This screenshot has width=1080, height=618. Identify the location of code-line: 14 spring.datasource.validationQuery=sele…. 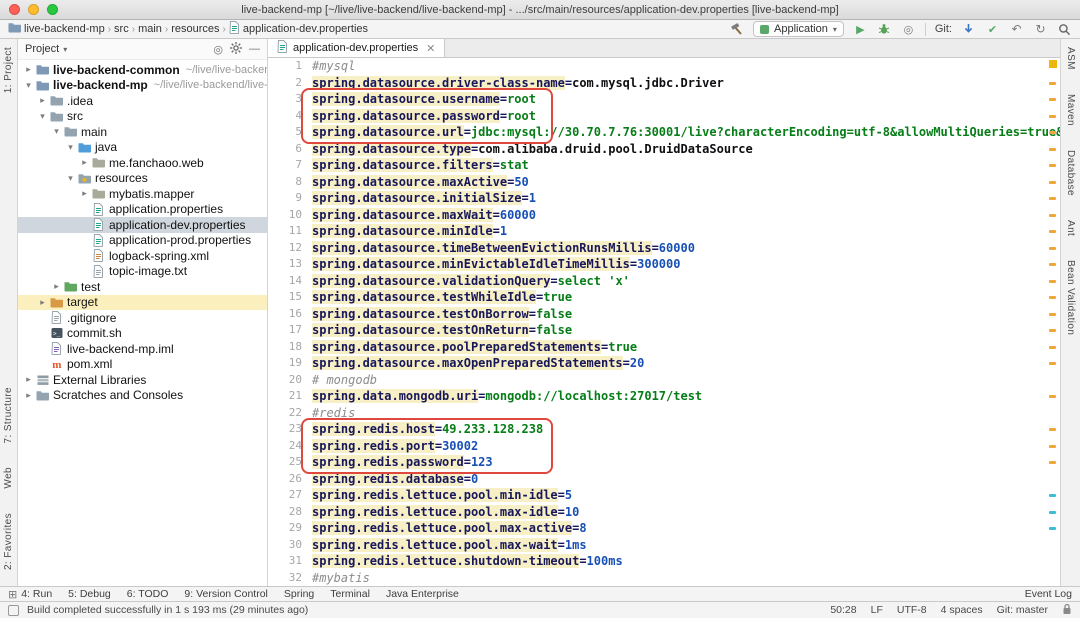
(664, 281).